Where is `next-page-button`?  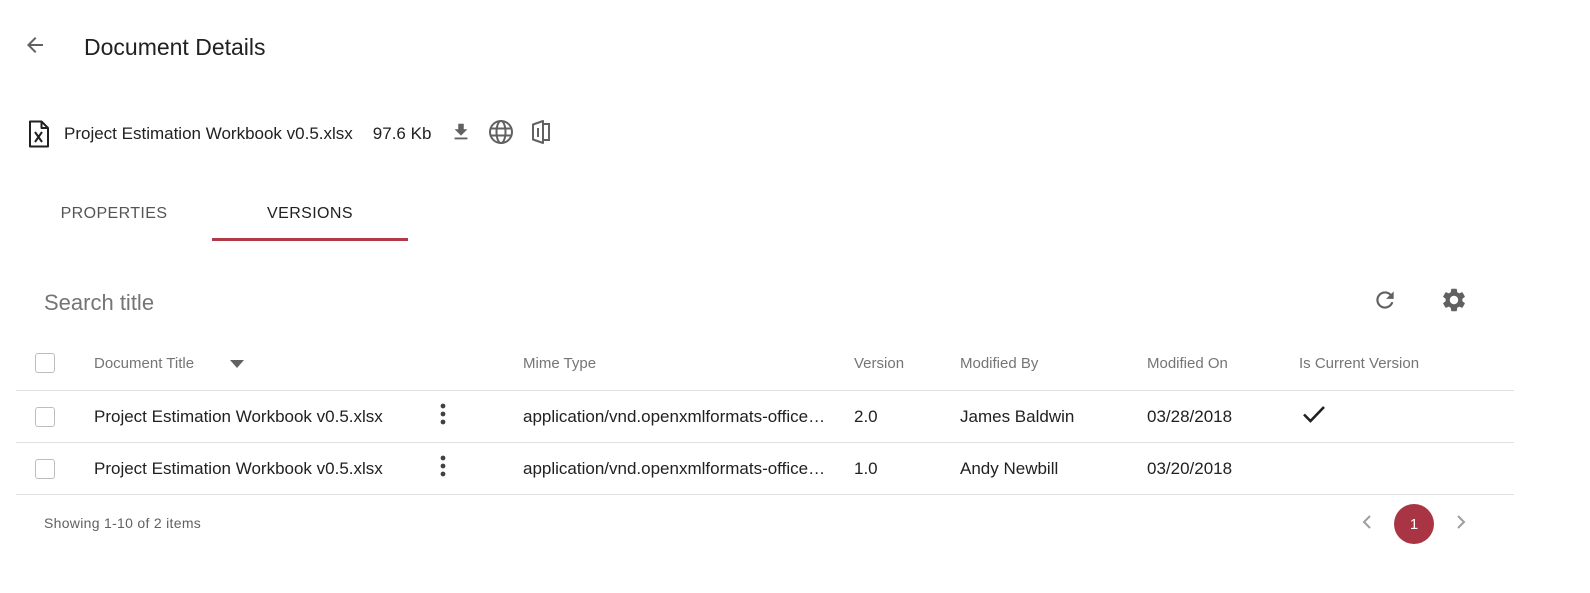
next-page-button is located at coordinates (1461, 524).